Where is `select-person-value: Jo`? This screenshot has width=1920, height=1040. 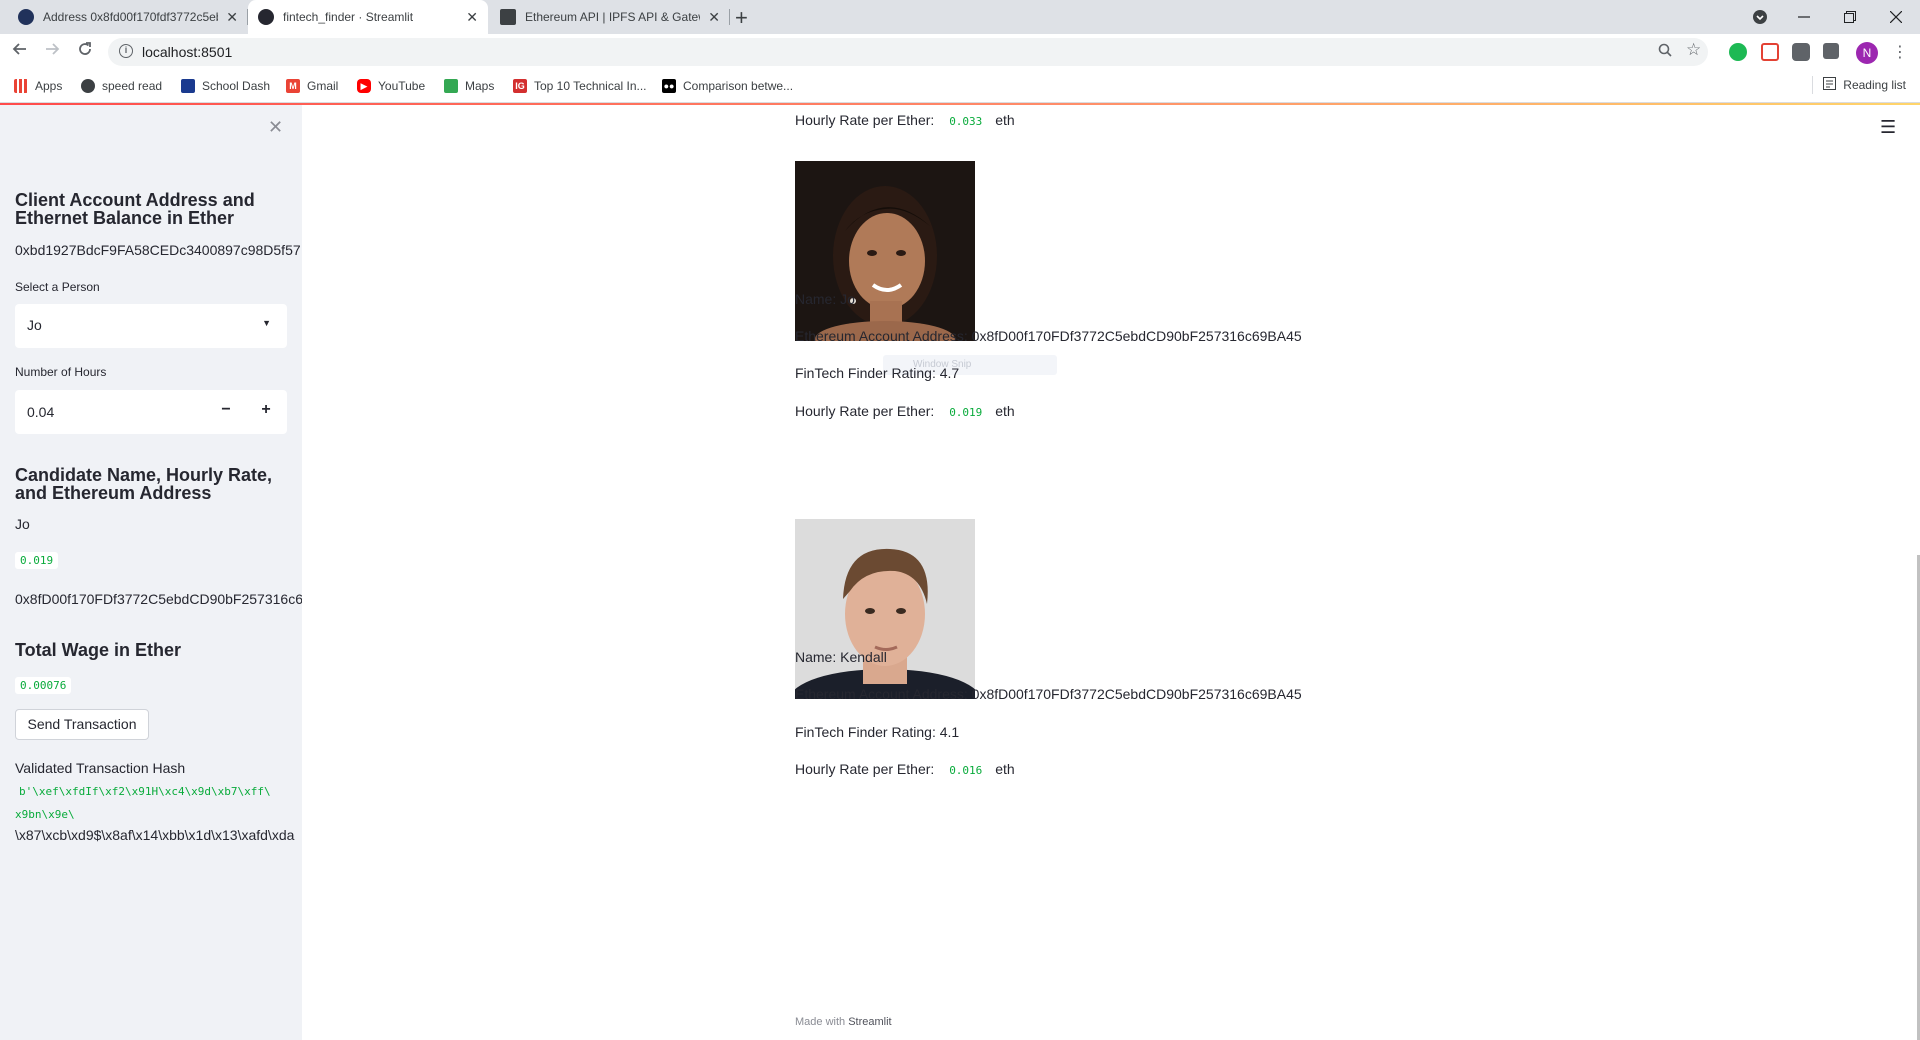
select-person-value: Jo is located at coordinates (34, 325).